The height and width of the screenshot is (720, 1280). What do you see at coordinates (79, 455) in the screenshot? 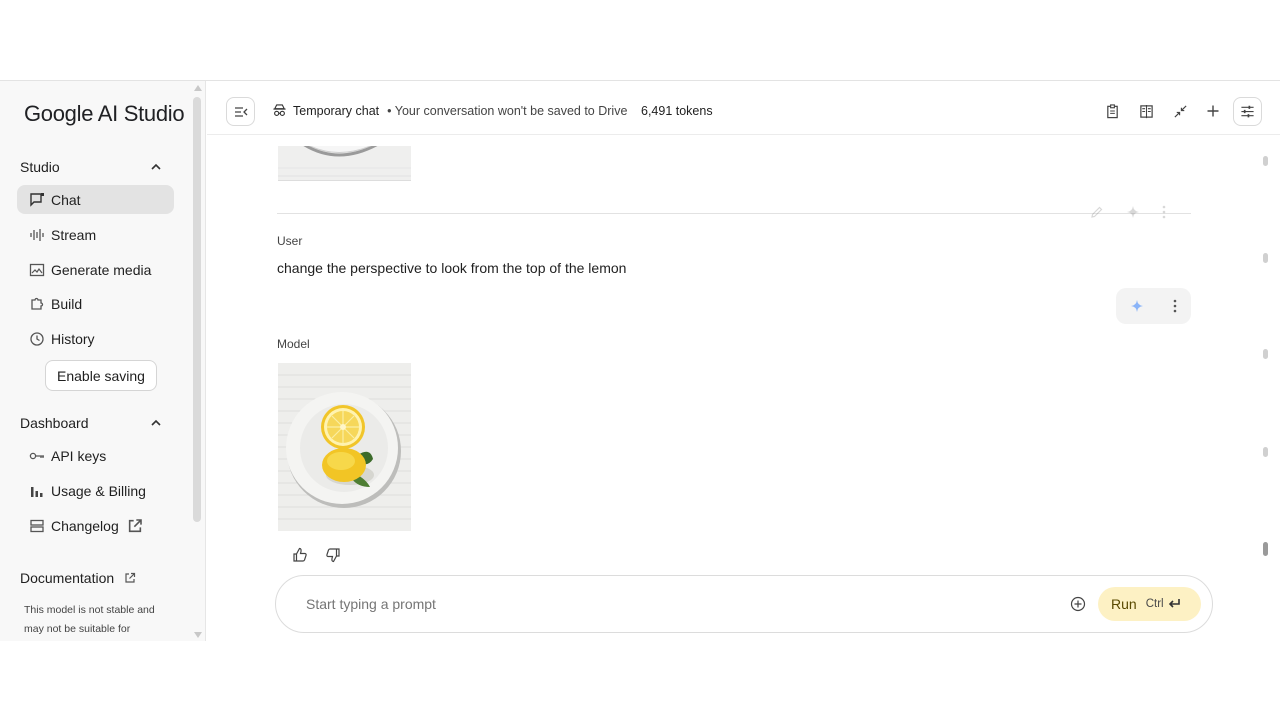
I see `sidebar-item-label: API keys` at bounding box center [79, 455].